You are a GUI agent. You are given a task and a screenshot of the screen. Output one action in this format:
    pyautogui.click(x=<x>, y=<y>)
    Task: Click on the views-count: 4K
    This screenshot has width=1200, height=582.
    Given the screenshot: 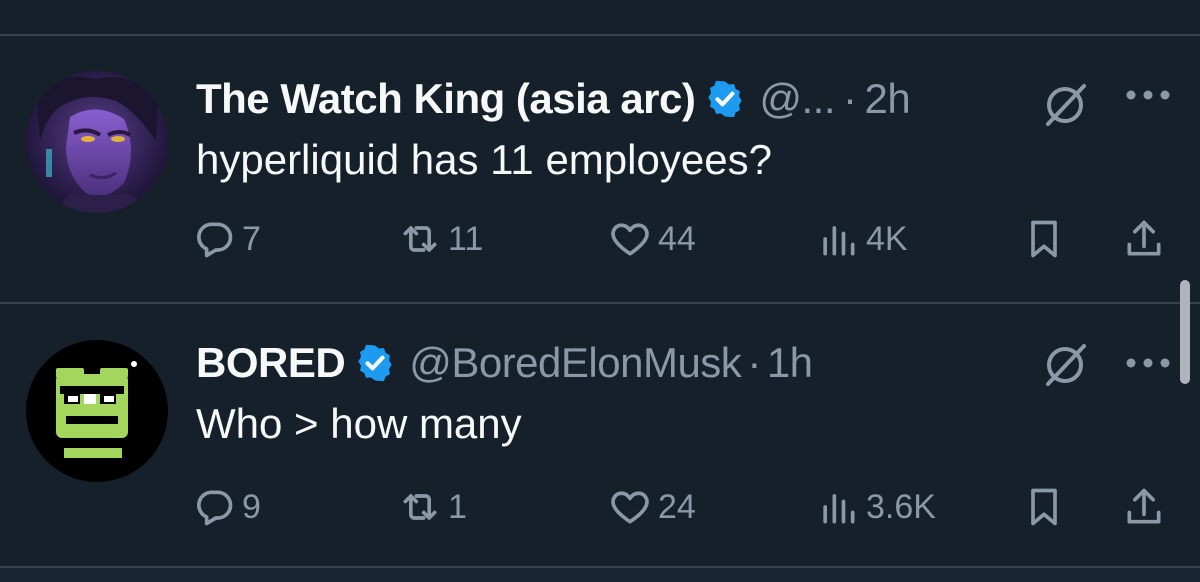 What is the action you would take?
    pyautogui.click(x=887, y=238)
    